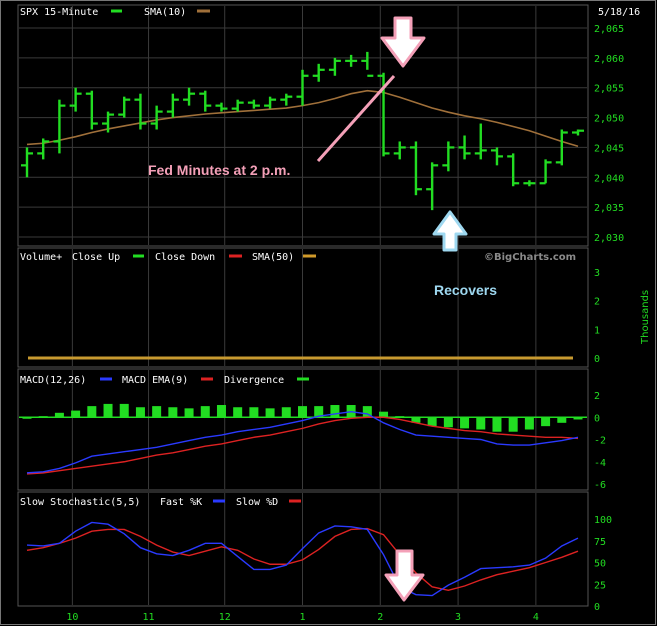 This screenshot has width=657, height=626. I want to click on price-title: SPX 15-Minute, so click(59, 12).